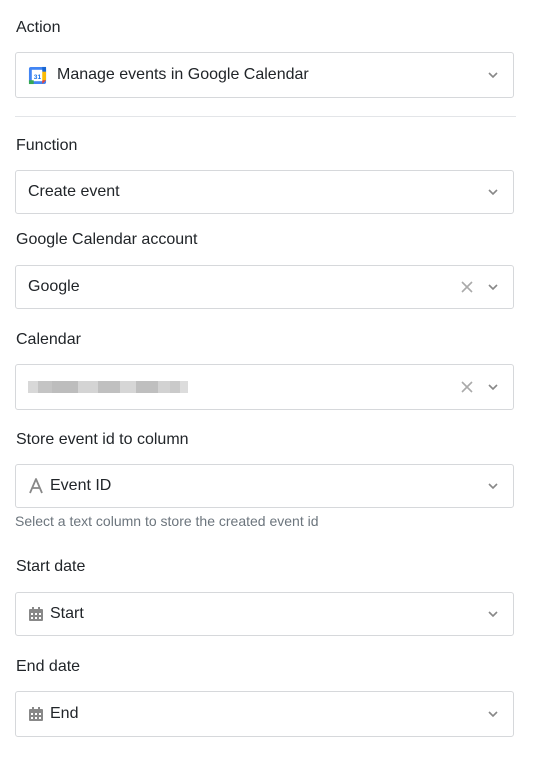  What do you see at coordinates (38, 27) in the screenshot?
I see `action-label: Action` at bounding box center [38, 27].